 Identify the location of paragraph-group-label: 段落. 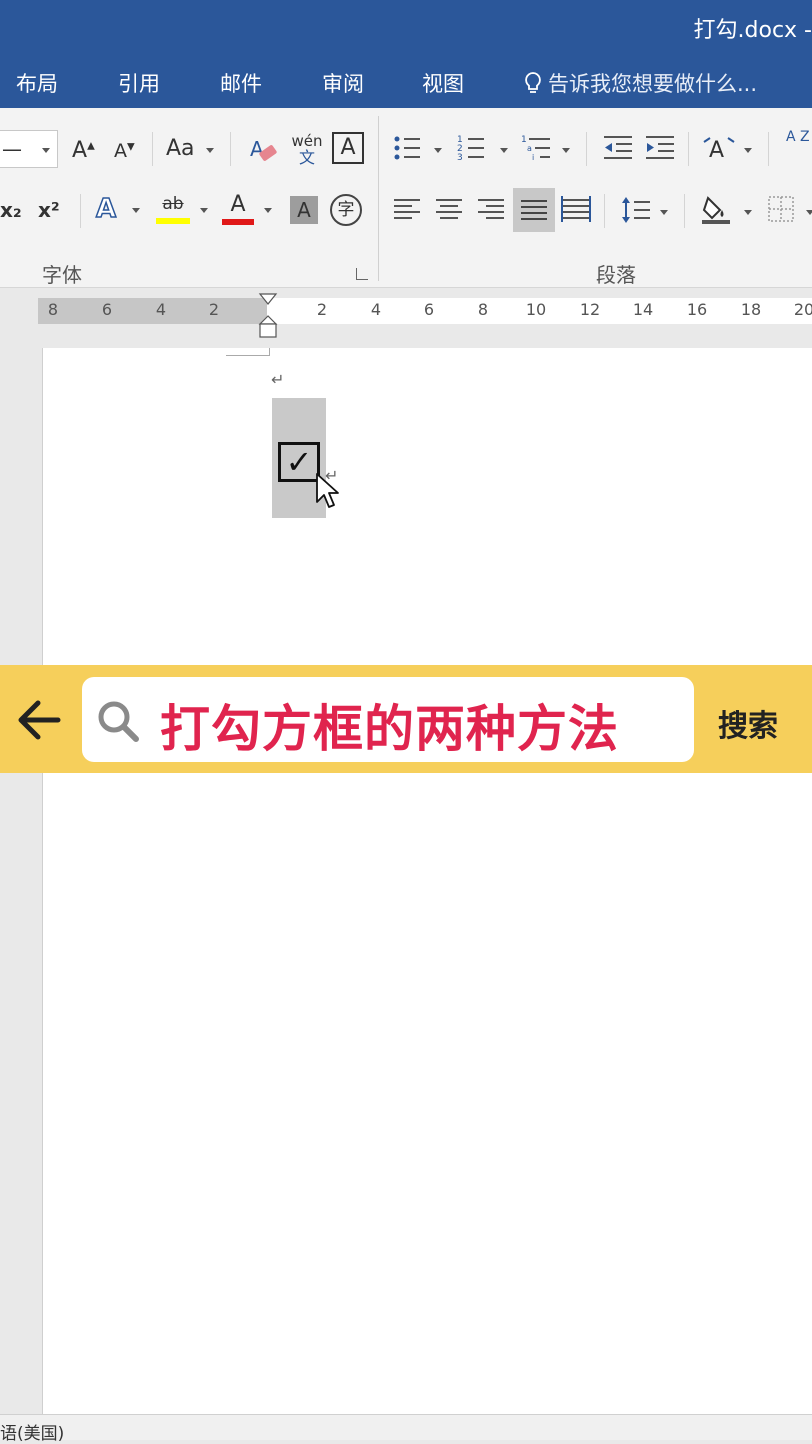
(616, 275).